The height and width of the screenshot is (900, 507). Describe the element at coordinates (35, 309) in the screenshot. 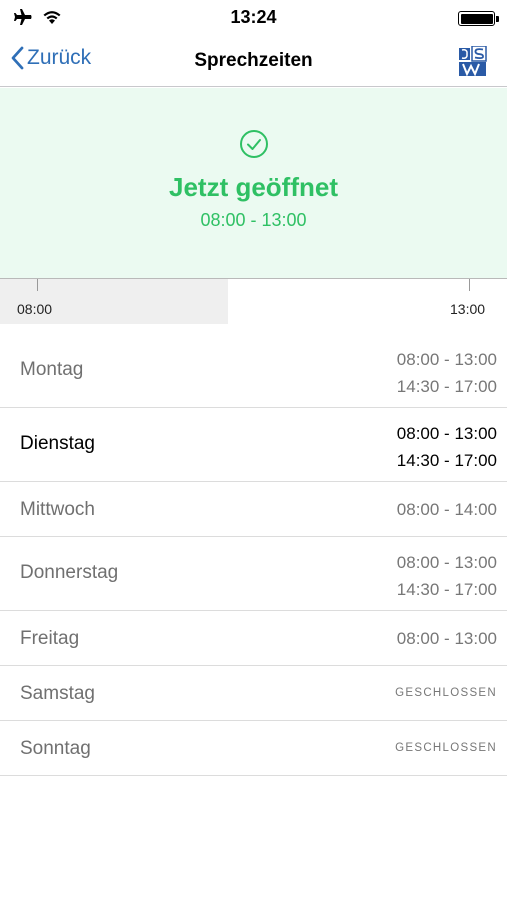

I see `timeline-start-label: 08:00` at that location.